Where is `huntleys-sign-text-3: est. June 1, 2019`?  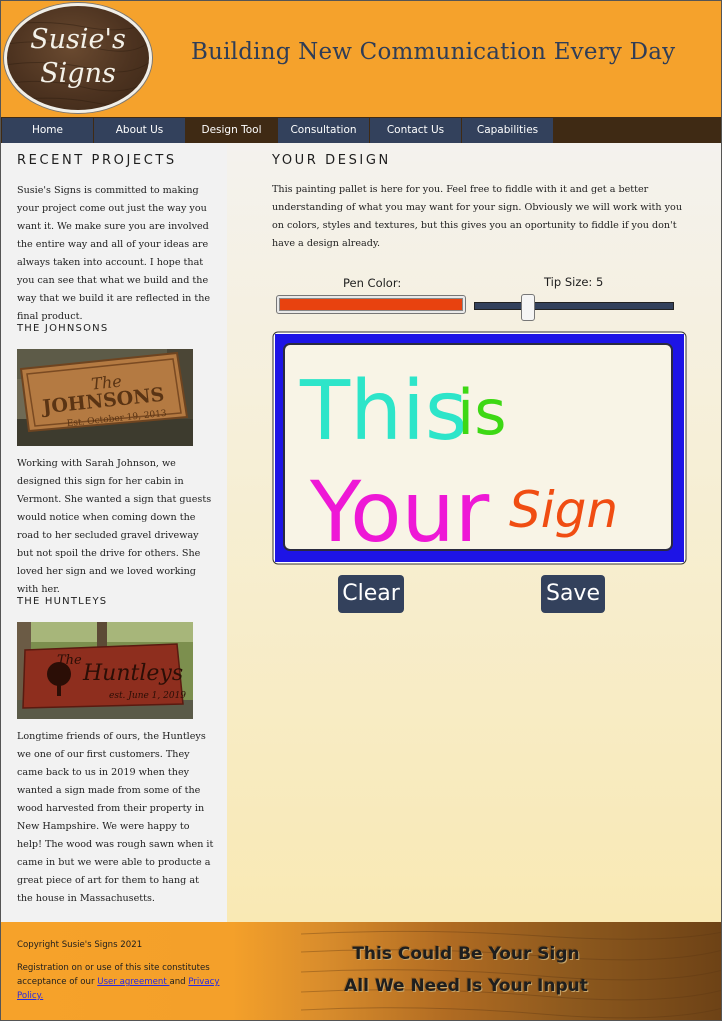
huntleys-sign-text-3: est. June 1, 2019 is located at coordinates (147, 696).